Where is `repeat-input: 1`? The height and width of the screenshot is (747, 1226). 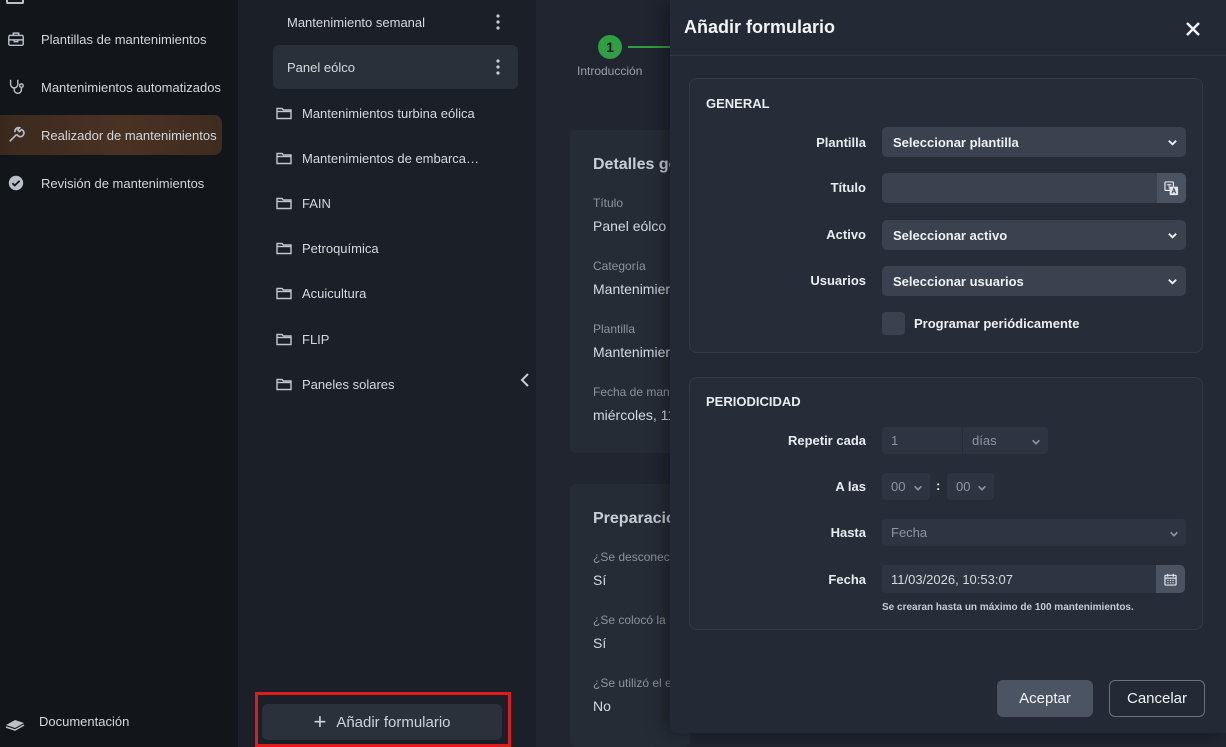
repeat-input: 1 is located at coordinates (922, 440).